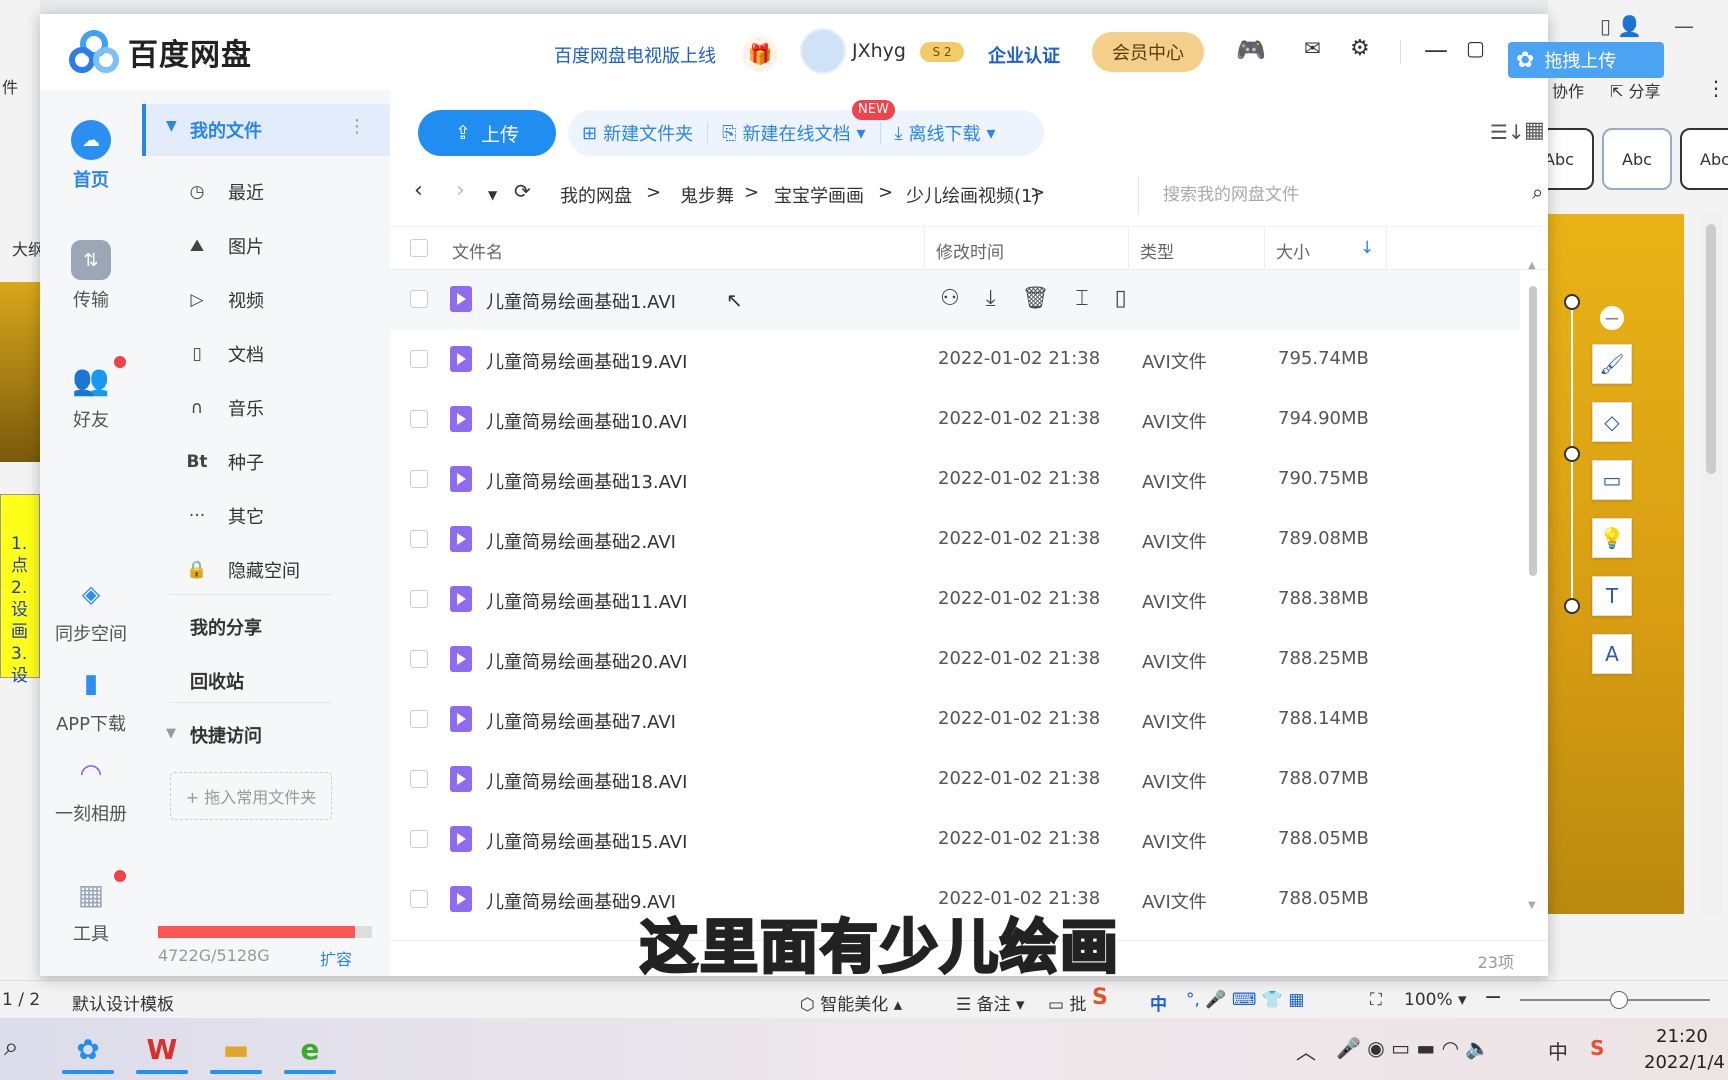 Image resolution: width=1728 pixels, height=1080 pixels. Describe the element at coordinates (1157, 250) in the screenshot. I see `col-type: 类型` at that location.